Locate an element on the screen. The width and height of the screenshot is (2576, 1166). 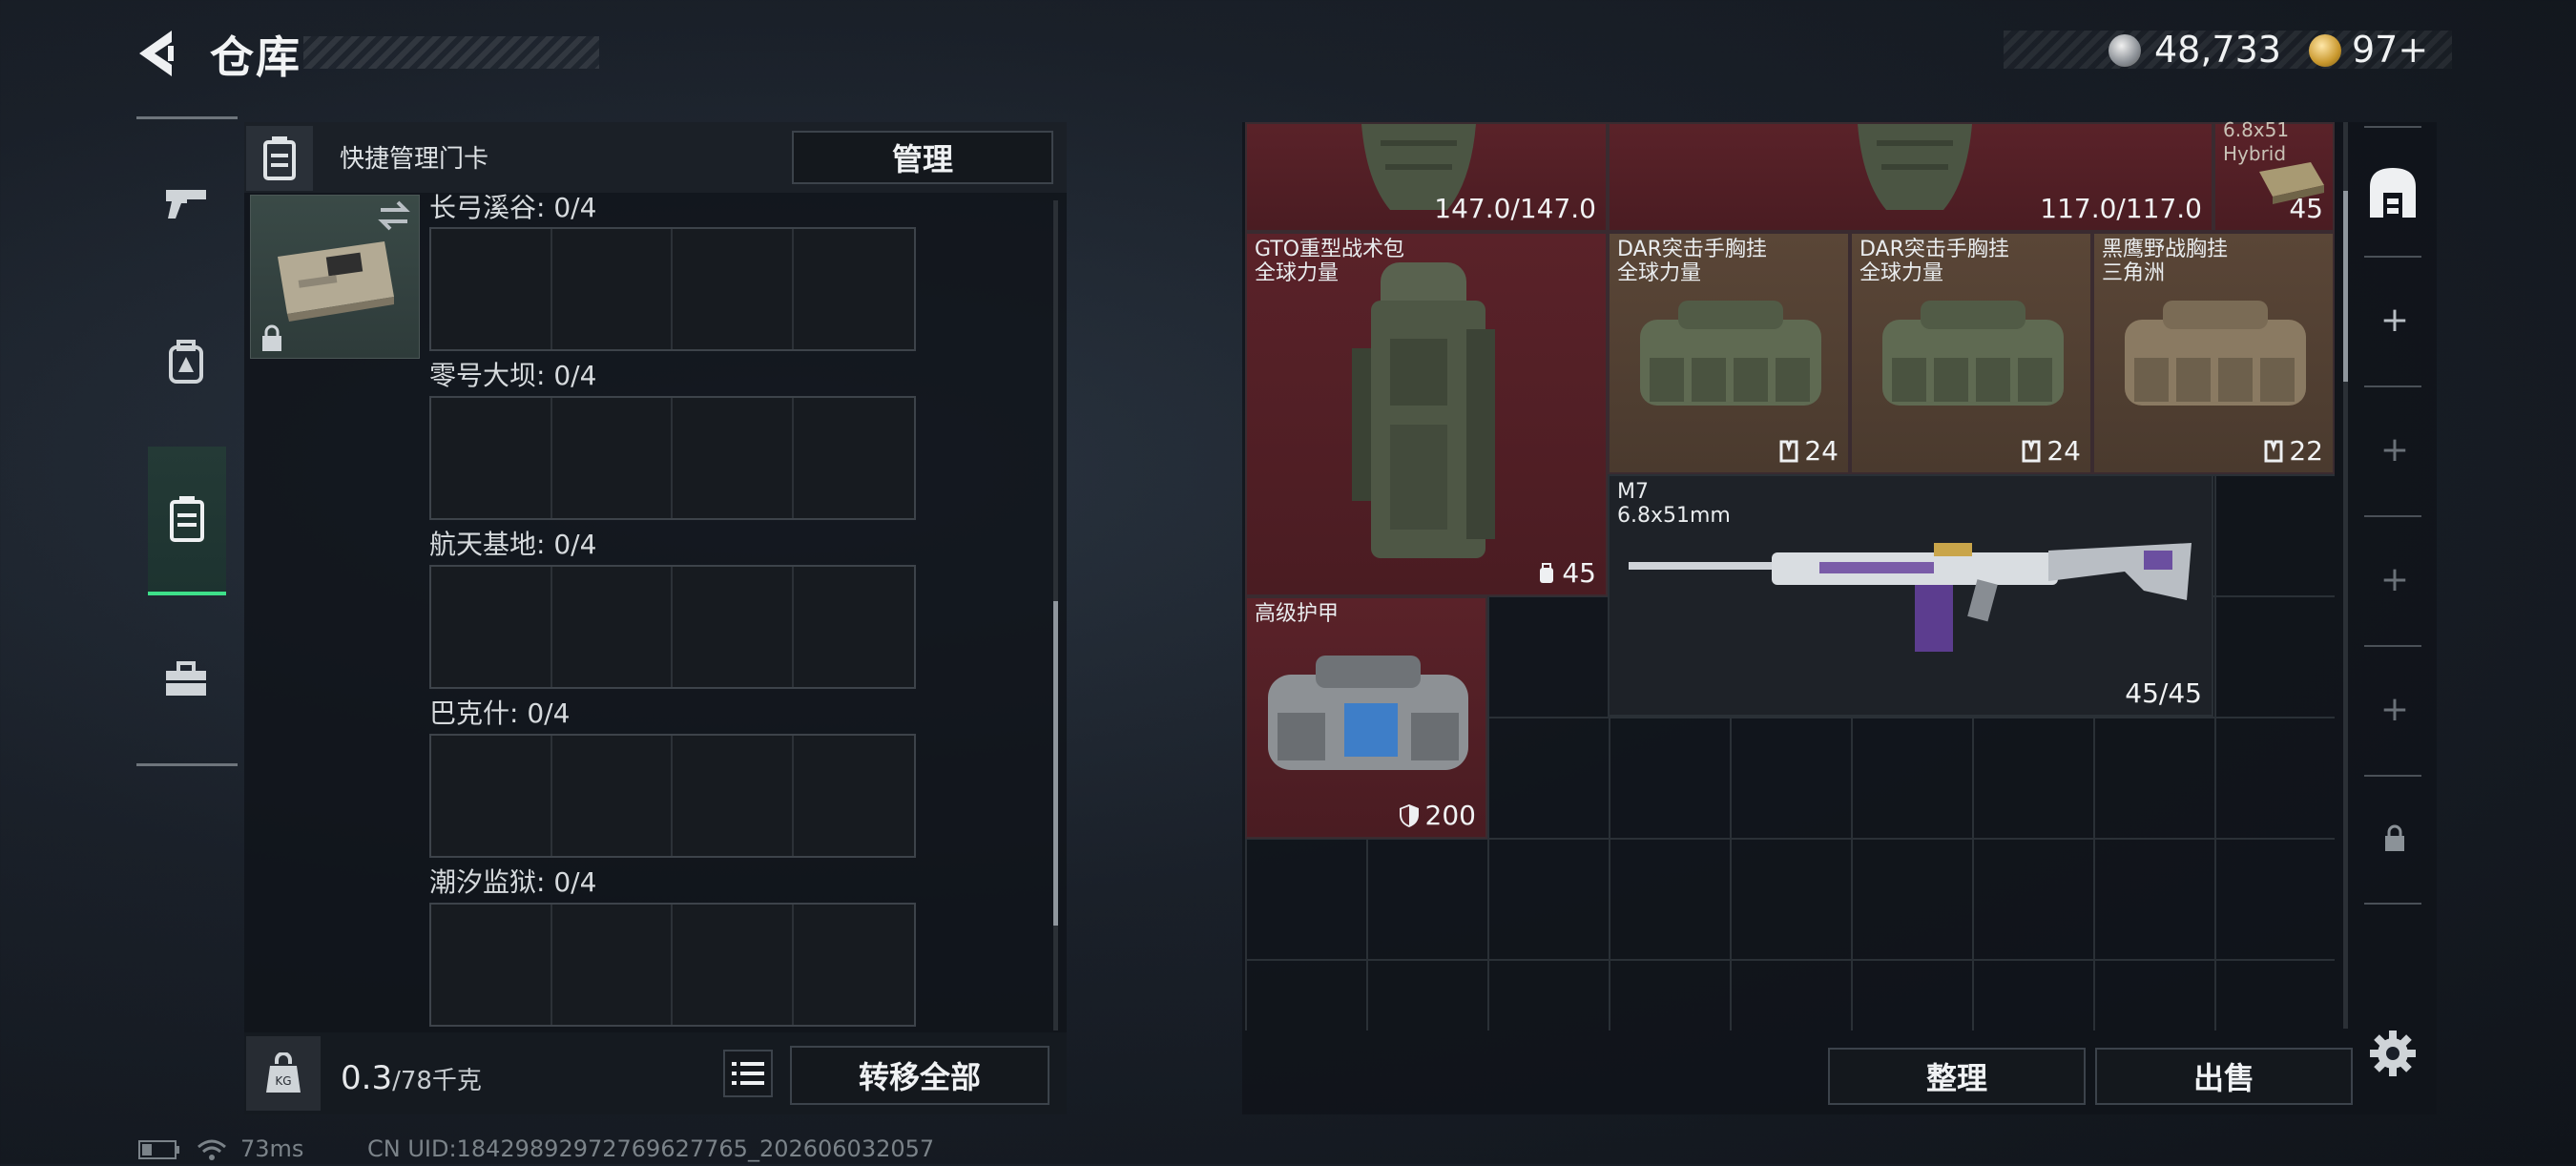
toolbox-icon is located at coordinates (186, 678).